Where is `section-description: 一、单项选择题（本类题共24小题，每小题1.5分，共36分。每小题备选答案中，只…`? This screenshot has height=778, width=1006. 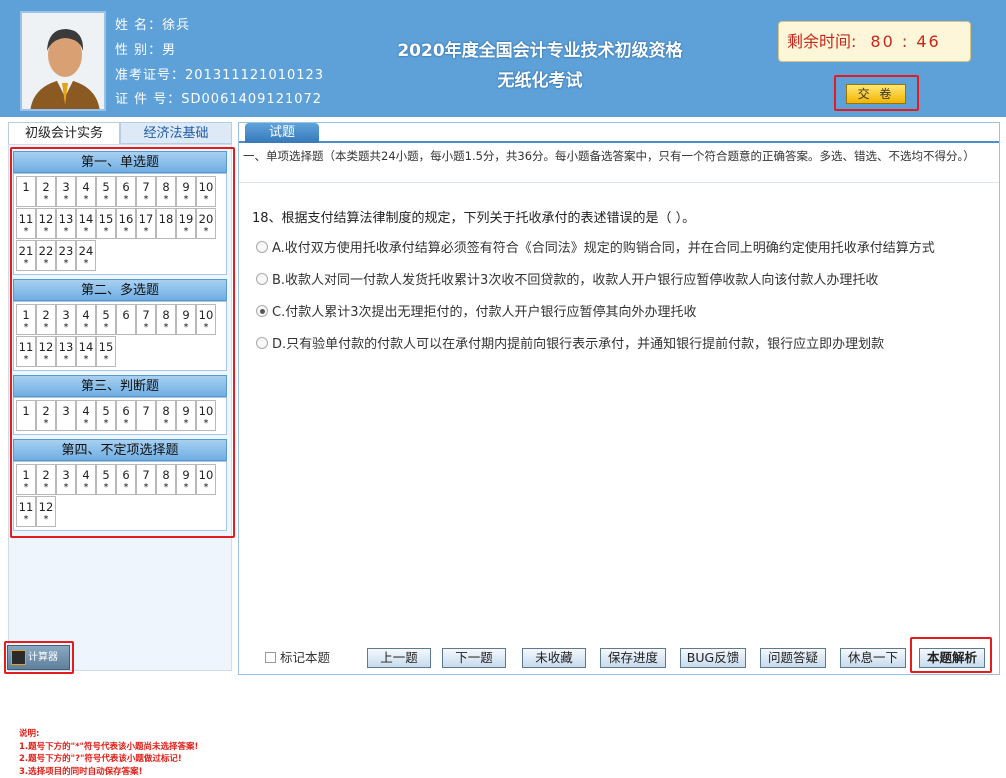
section-description: 一、单项选择题（本类题共24小题，每小题1.5分，共36分。每小题备选答案中，只… is located at coordinates (619, 163).